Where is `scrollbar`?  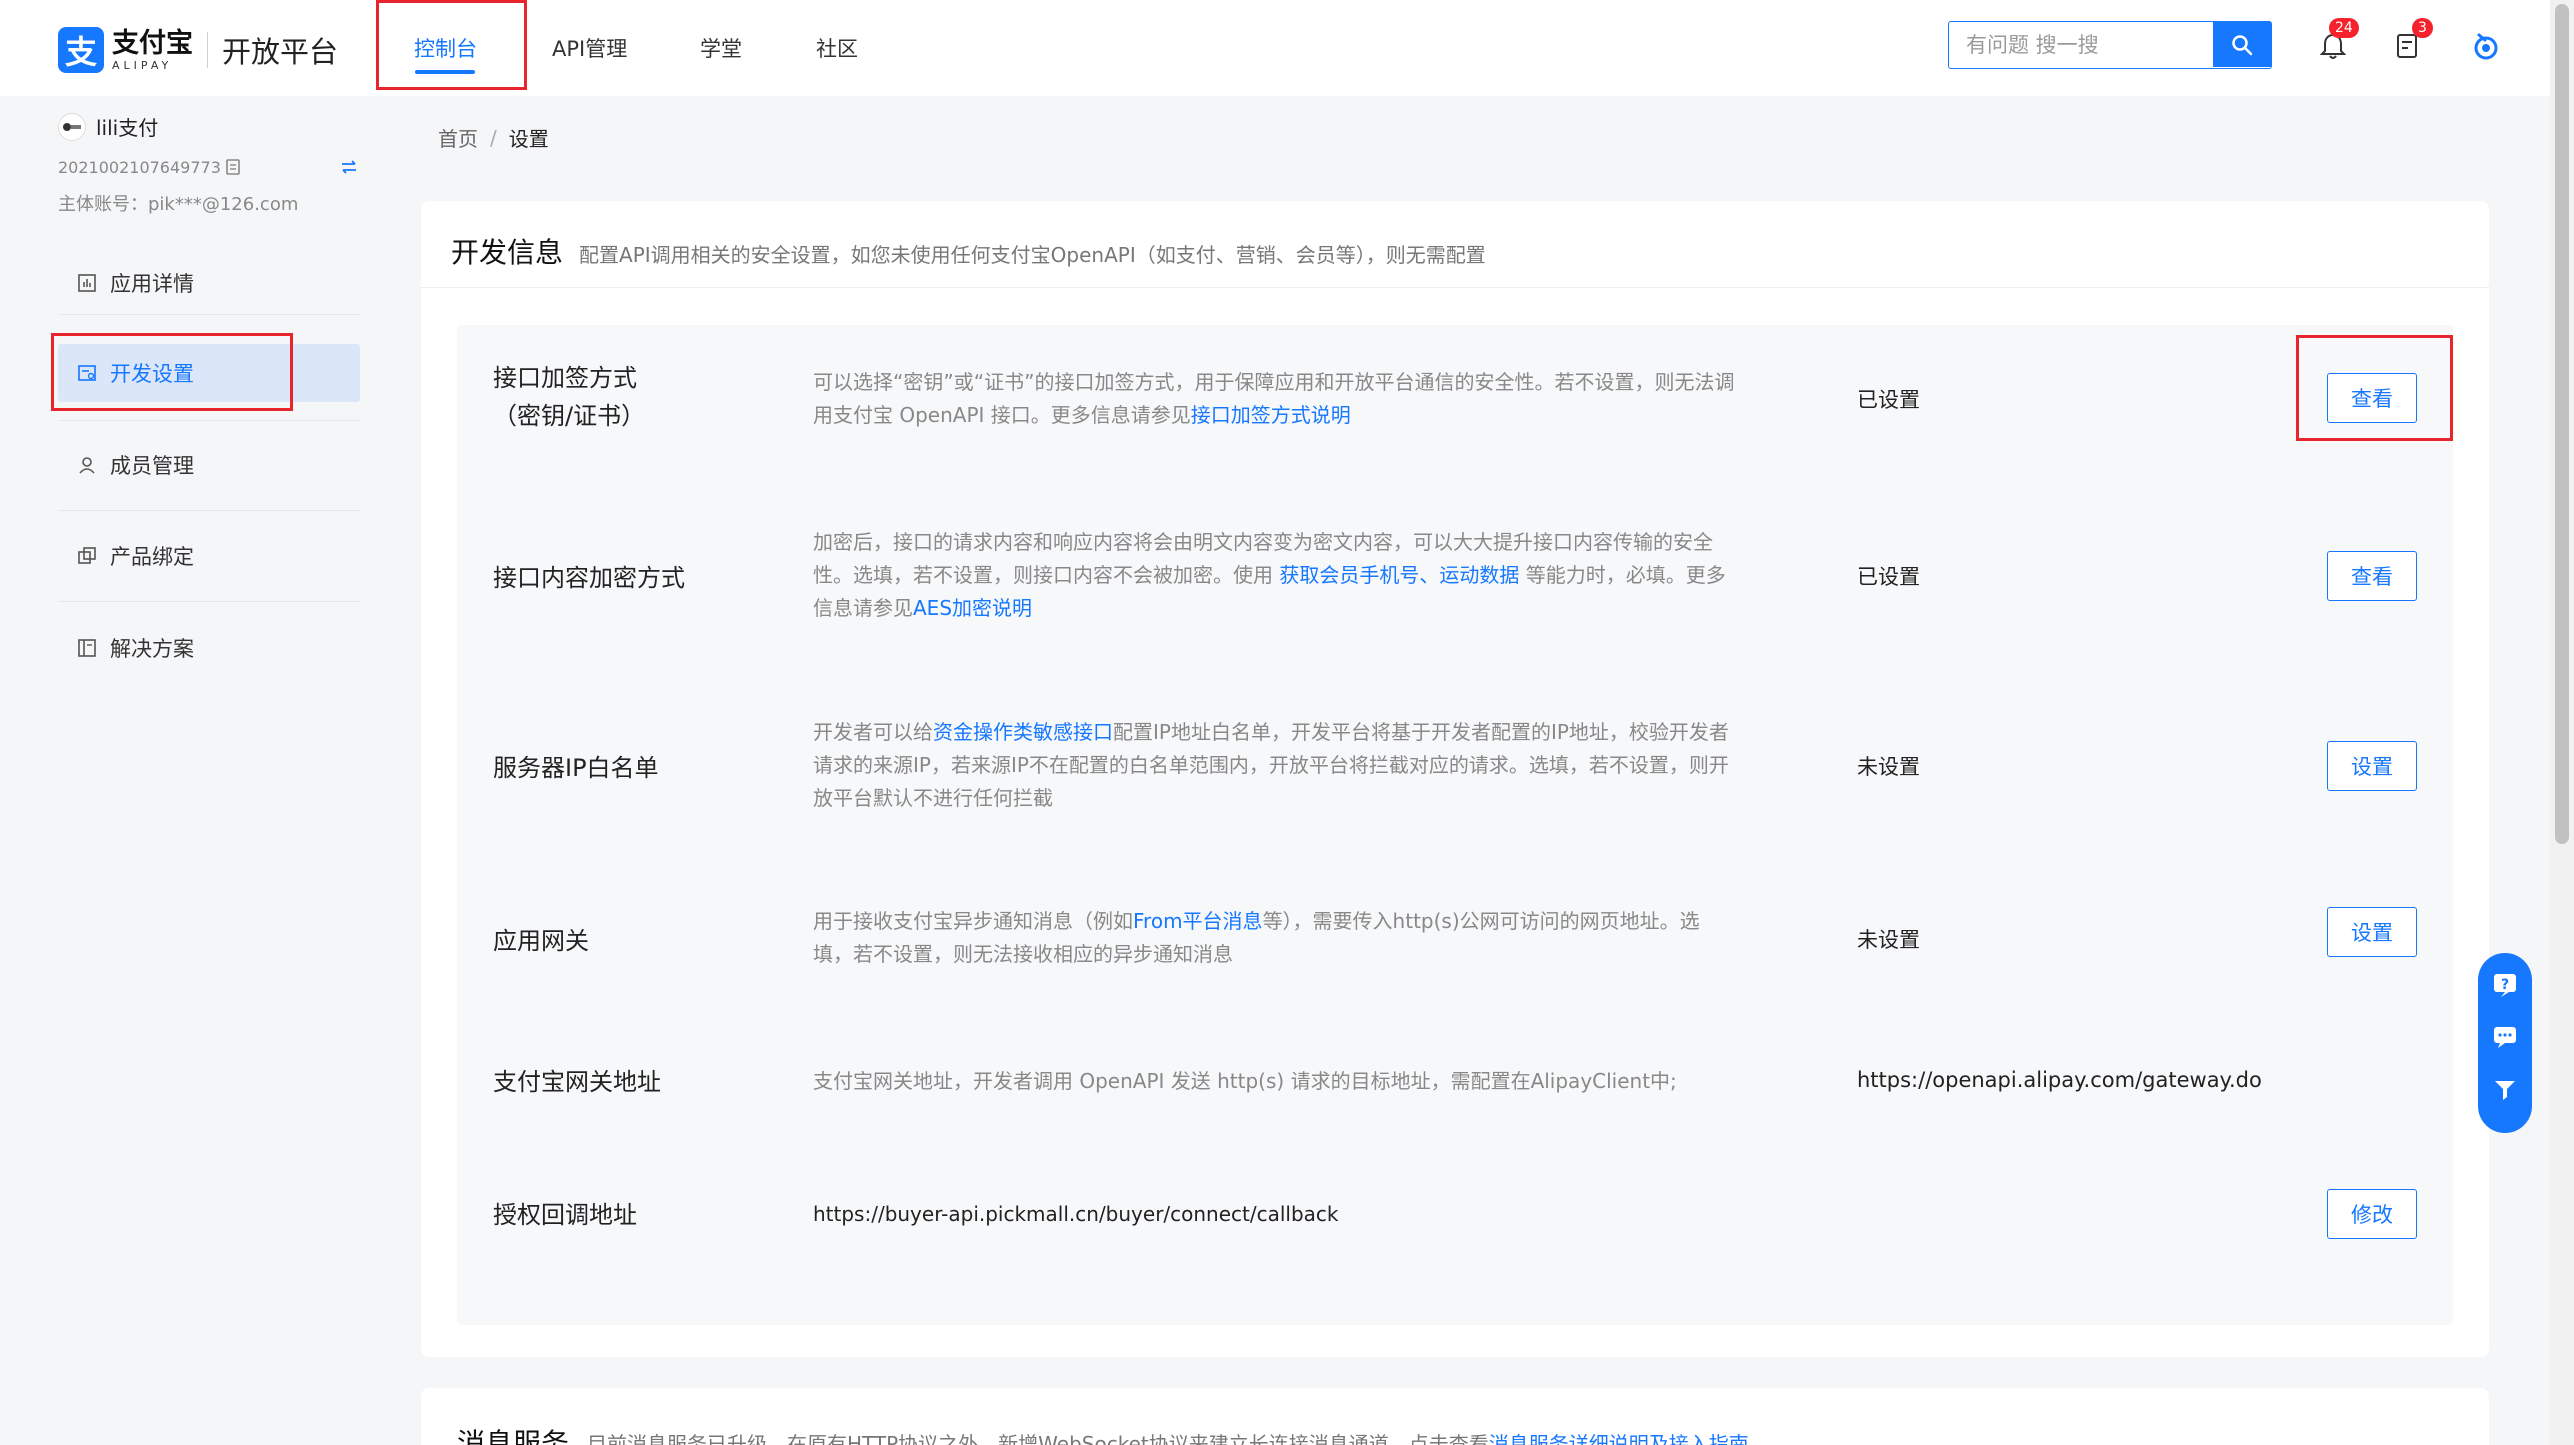 scrollbar is located at coordinates (2562, 722).